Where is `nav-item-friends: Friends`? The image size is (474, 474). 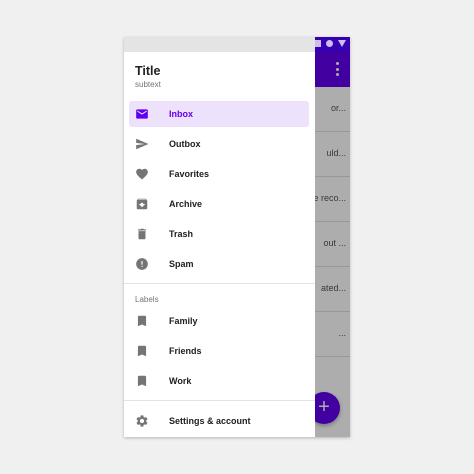 nav-item-friends: Friends is located at coordinates (219, 351).